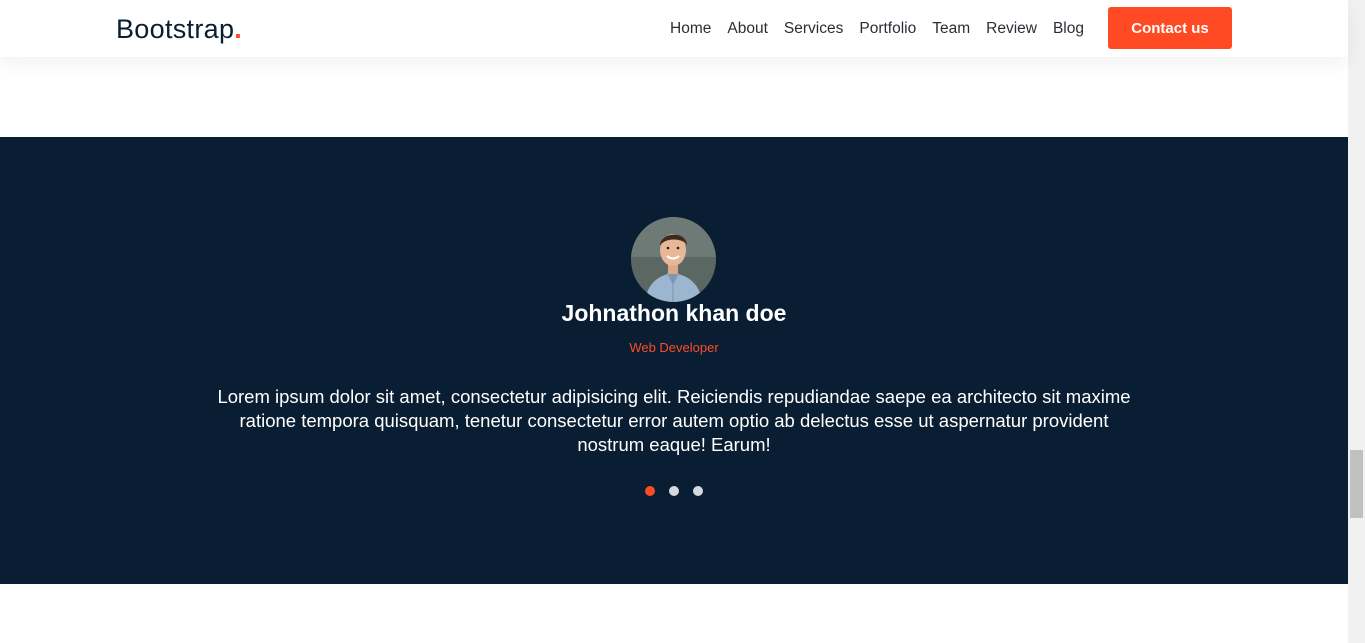 Image resolution: width=1365 pixels, height=643 pixels. What do you see at coordinates (1170, 28) in the screenshot?
I see `contact-us-button: Contact us` at bounding box center [1170, 28].